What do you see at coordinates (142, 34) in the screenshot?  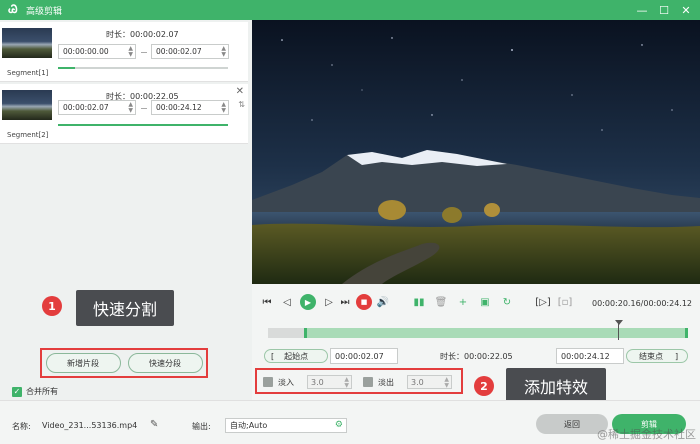 I see `segment-duration: 时长：00:00:02.07` at bounding box center [142, 34].